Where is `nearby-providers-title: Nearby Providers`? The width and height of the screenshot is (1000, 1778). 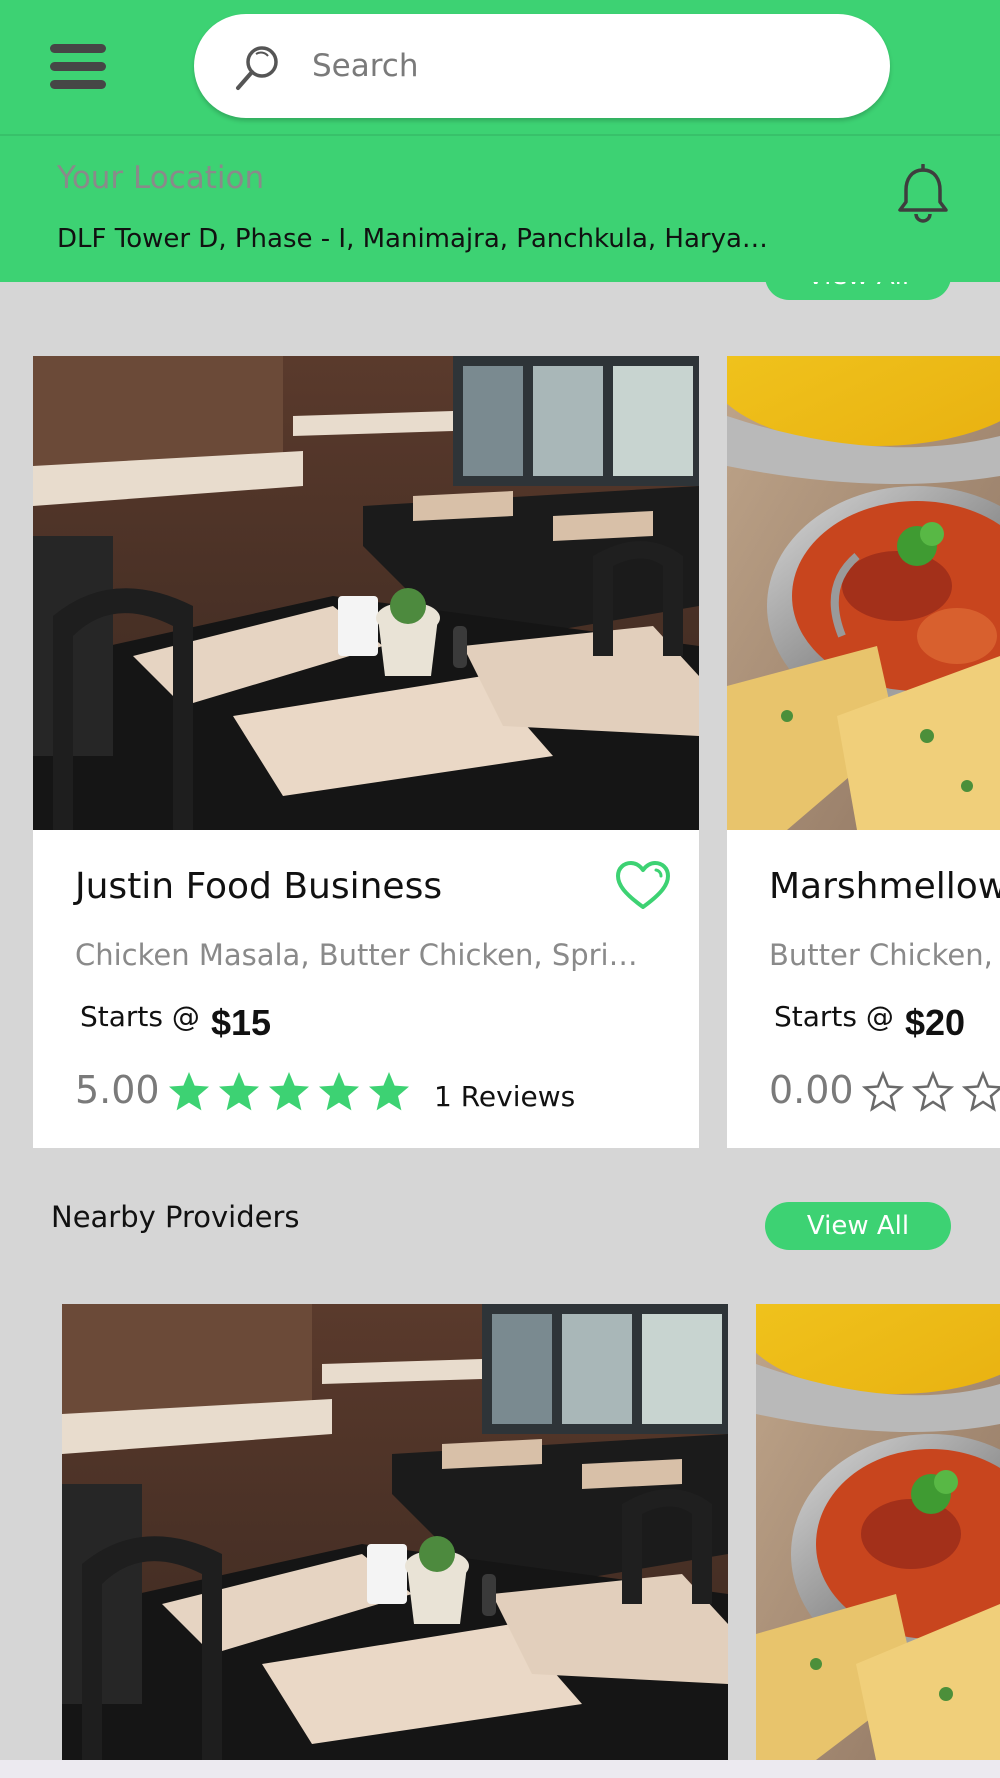
nearby-providers-title: Nearby Providers is located at coordinates (175, 1217).